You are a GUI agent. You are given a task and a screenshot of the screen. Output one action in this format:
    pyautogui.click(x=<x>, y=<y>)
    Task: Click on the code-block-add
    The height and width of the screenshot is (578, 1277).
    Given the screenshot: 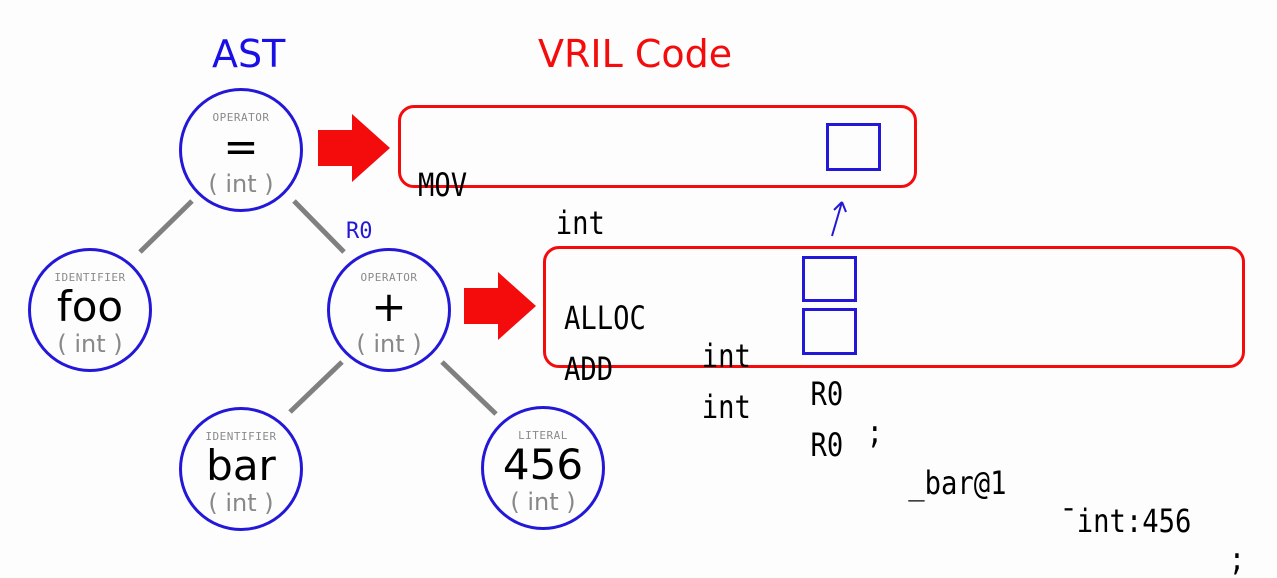 What is the action you would take?
    pyautogui.click(x=894, y=307)
    